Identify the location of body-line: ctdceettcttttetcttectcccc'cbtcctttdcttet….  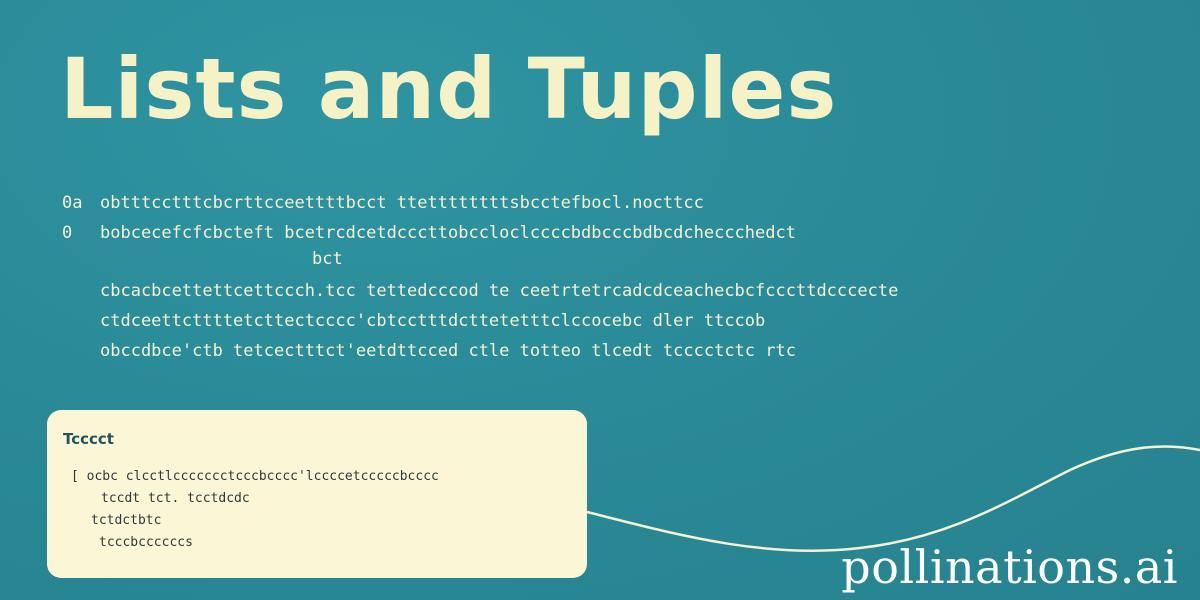
(592, 321).